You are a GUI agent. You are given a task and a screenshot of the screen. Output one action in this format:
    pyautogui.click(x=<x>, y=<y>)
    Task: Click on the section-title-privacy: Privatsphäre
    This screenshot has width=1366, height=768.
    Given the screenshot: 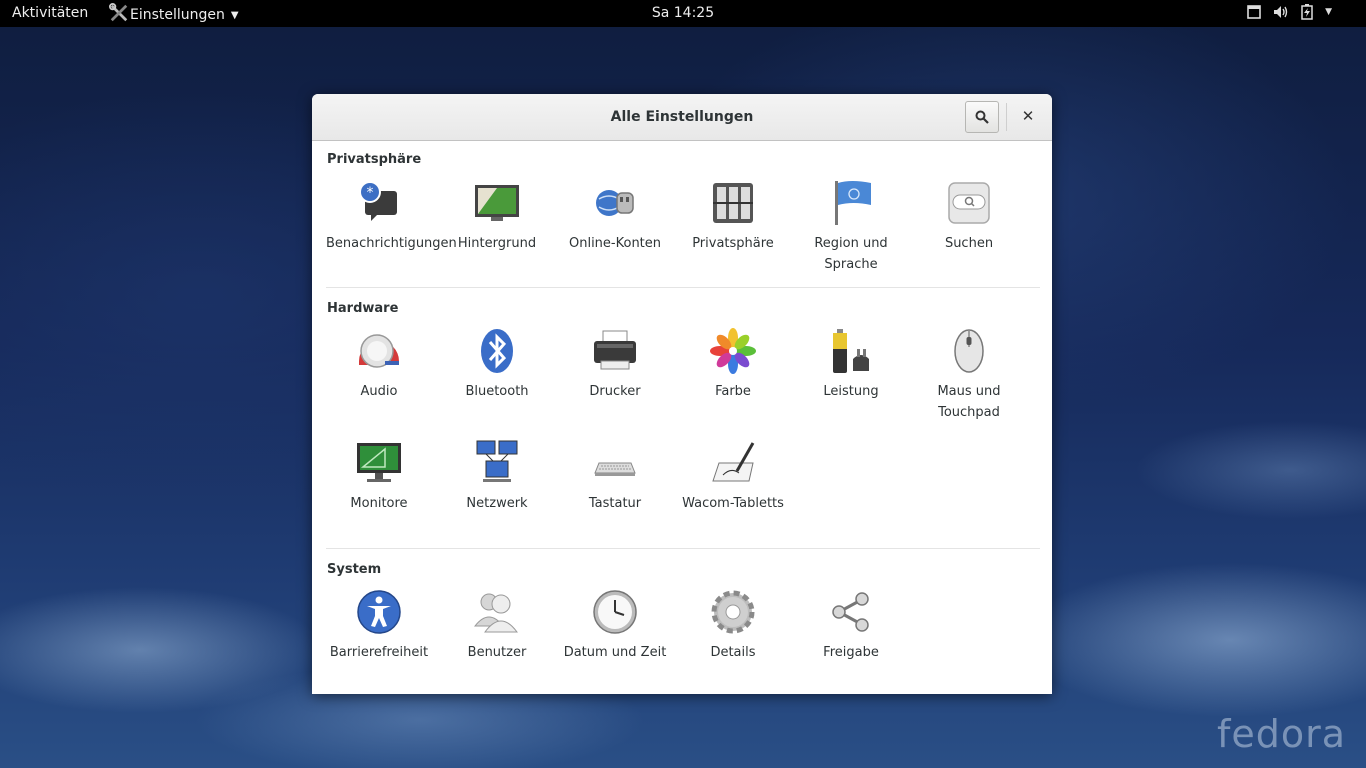 What is the action you would take?
    pyautogui.click(x=374, y=159)
    